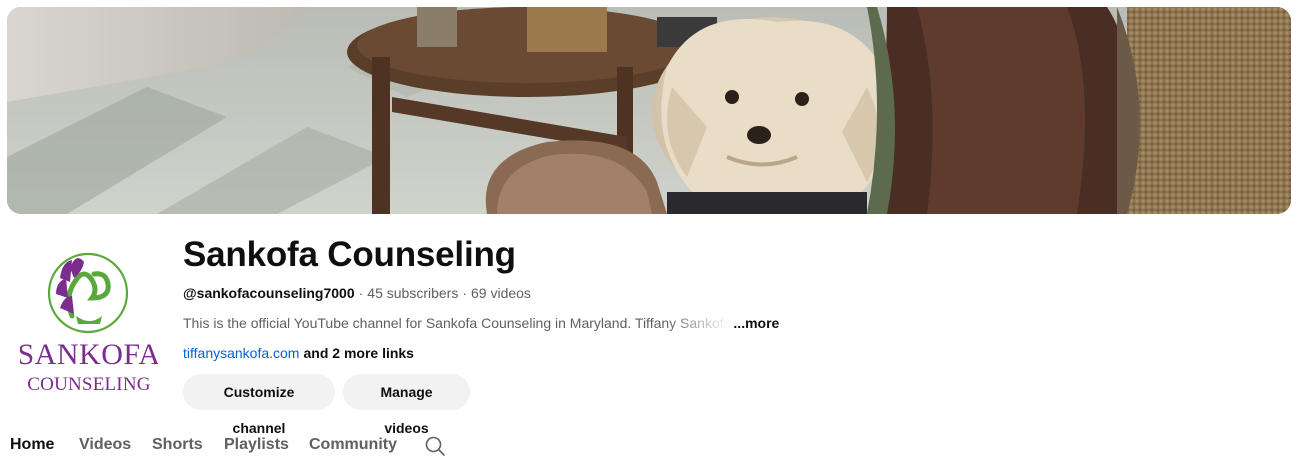 The image size is (1296, 458). I want to click on more-links-button: and 2 more links, so click(358, 353).